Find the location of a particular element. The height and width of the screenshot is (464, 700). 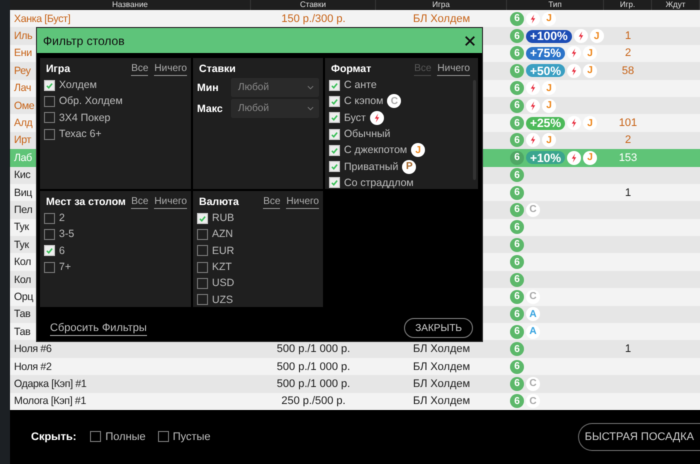

filter-checkbox: RUB is located at coordinates (258, 218).